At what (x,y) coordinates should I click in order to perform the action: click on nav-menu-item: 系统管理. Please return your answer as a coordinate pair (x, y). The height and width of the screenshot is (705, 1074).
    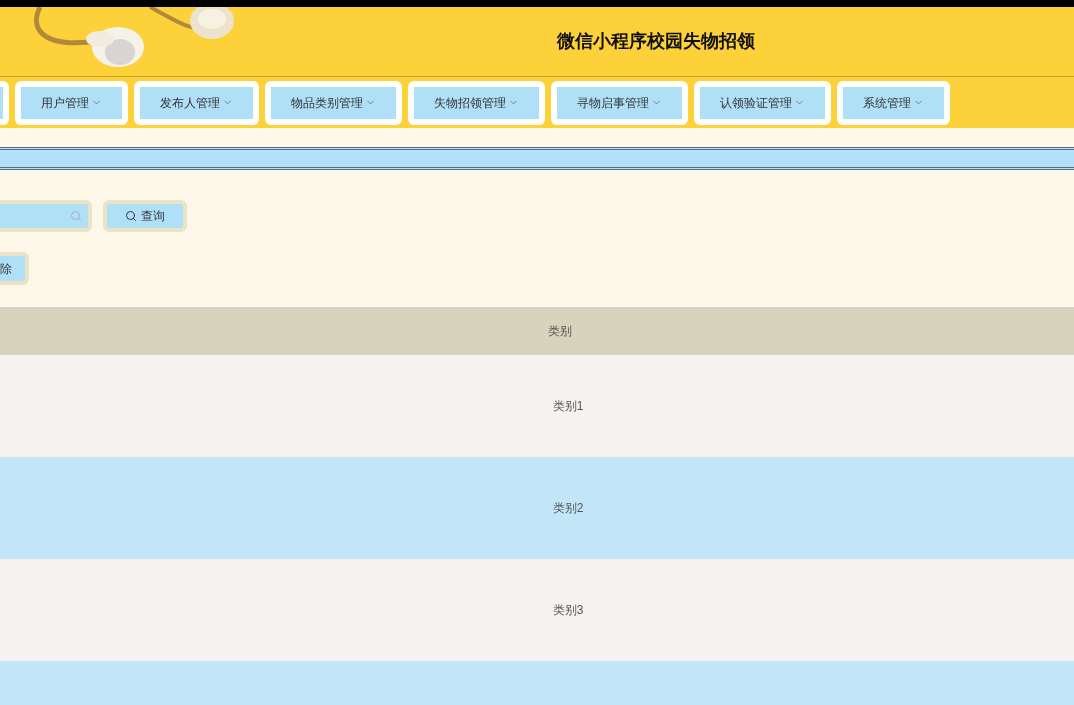
    Looking at the image, I should click on (893, 102).